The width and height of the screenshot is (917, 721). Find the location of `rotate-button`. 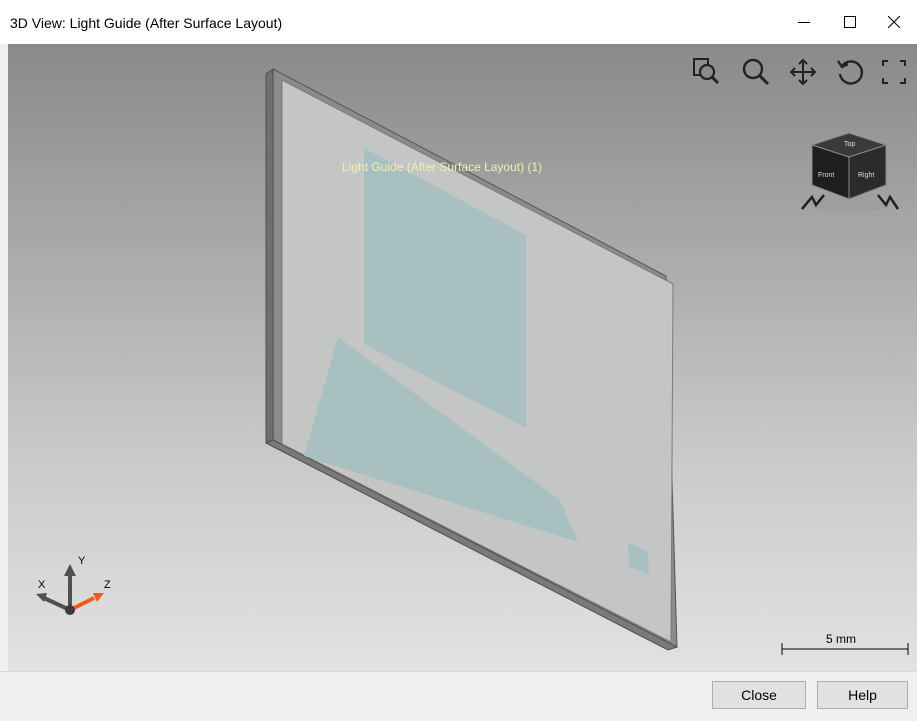

rotate-button is located at coordinates (850, 72).